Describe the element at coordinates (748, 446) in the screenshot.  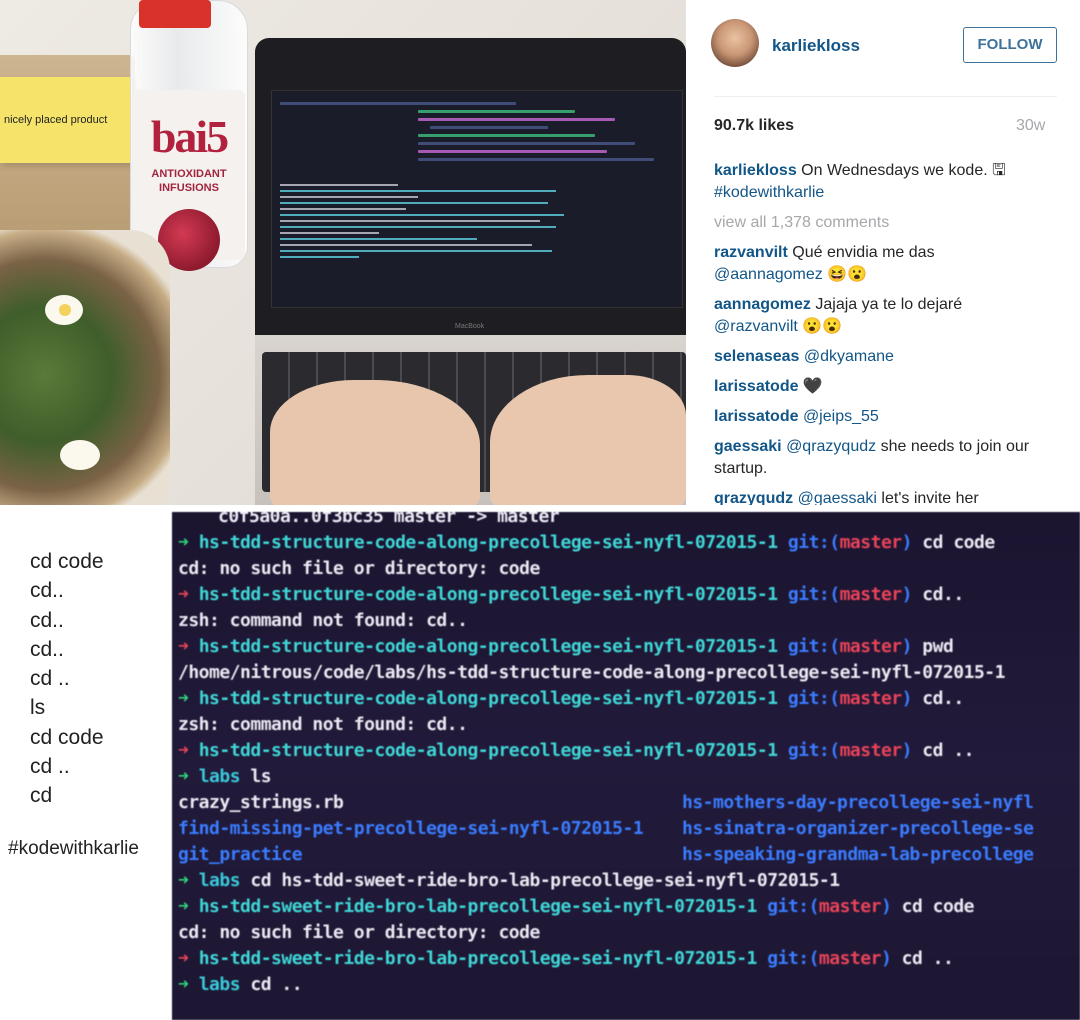
I see `comment-username: gaessaki` at that location.